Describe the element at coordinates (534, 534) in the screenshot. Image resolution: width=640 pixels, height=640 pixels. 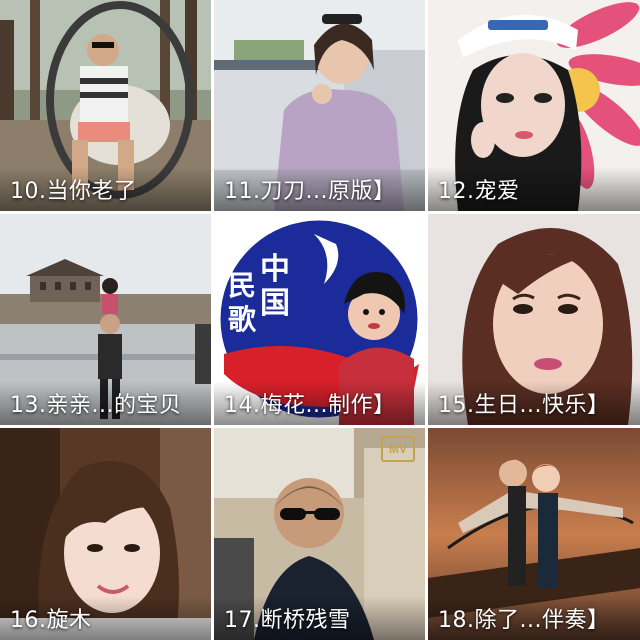
I see `song-tile-18: 18.除了...伴奏】` at that location.